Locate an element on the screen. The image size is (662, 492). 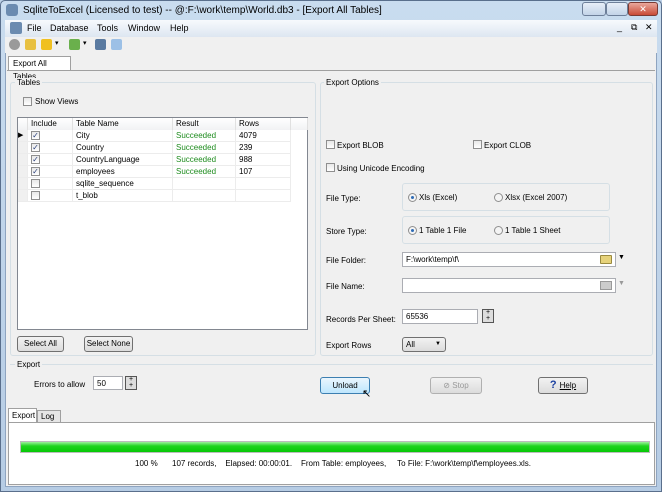
export-panel is located at coordinates (331, 453).